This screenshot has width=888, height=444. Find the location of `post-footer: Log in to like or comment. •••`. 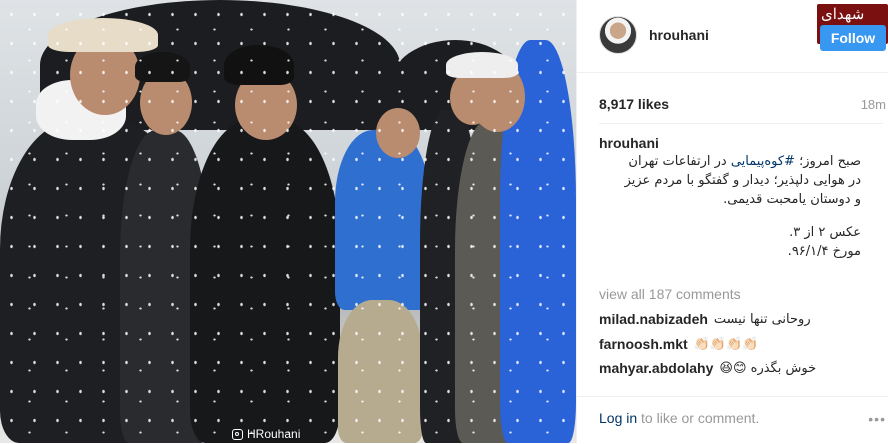

post-footer: Log in to like or comment. ••• is located at coordinates (732, 420).